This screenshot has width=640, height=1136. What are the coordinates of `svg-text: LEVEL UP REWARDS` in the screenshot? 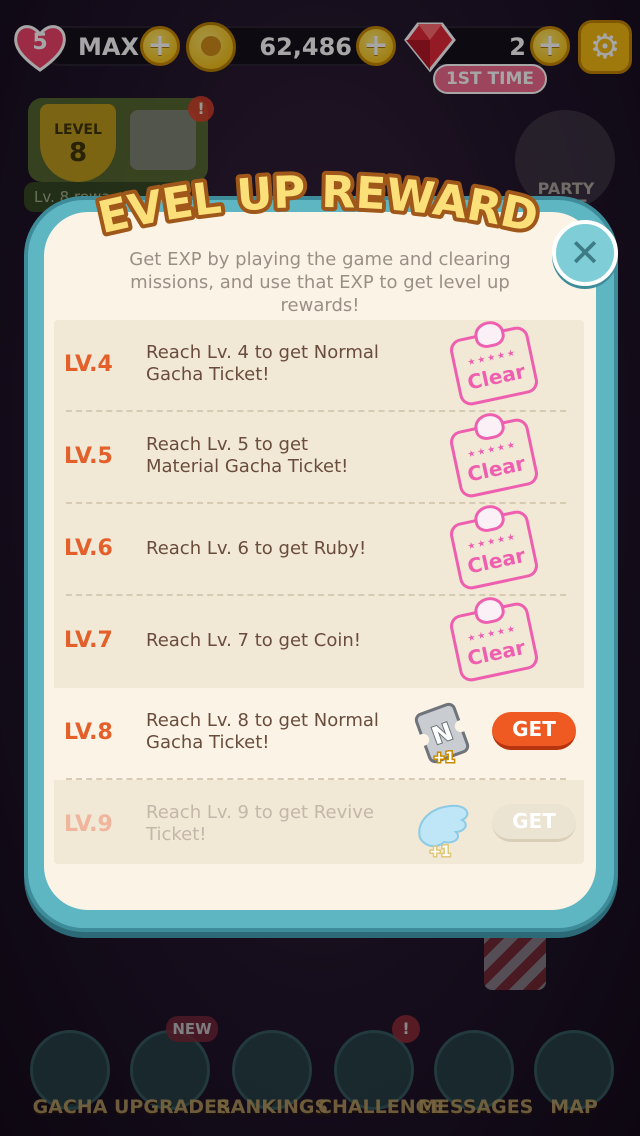 It's located at (311, 202).